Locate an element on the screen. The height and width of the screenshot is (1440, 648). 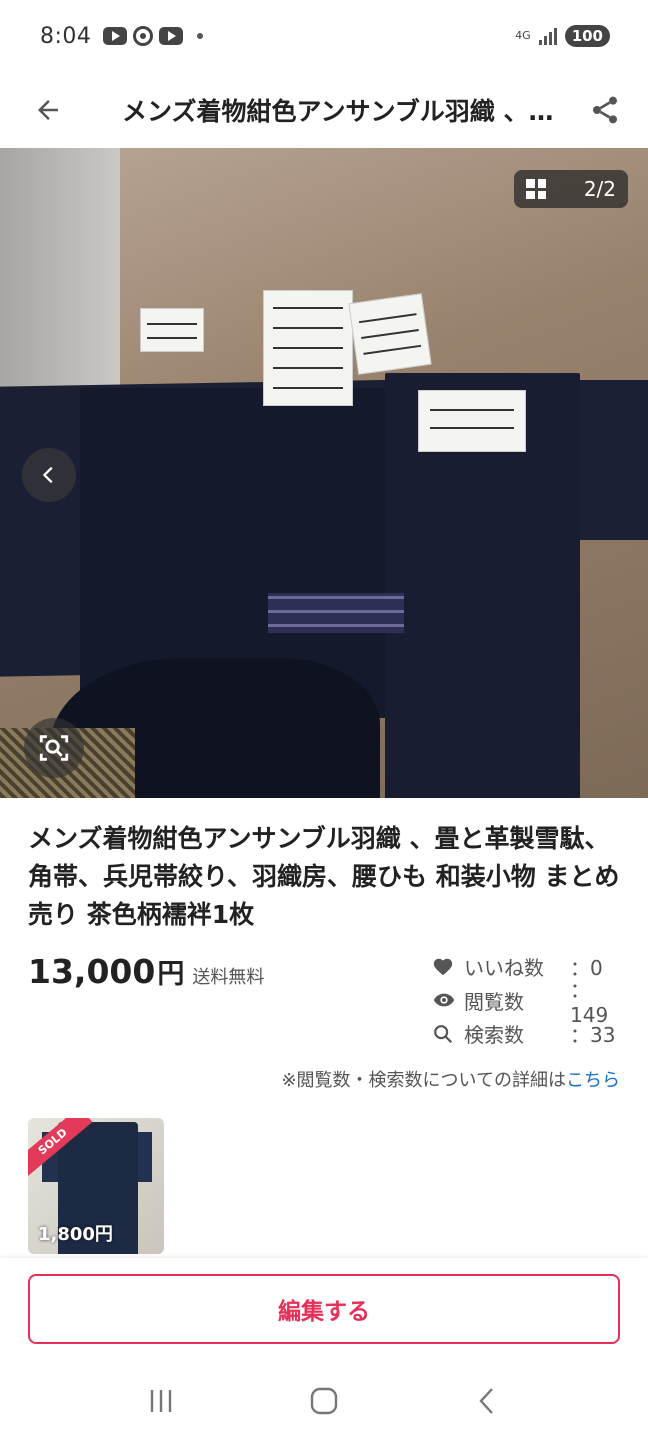
chrome-icon is located at coordinates (143, 36).